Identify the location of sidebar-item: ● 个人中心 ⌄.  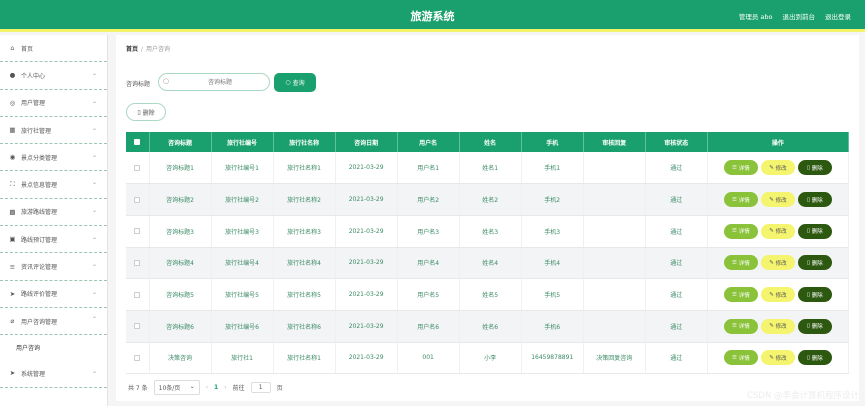
(53, 76).